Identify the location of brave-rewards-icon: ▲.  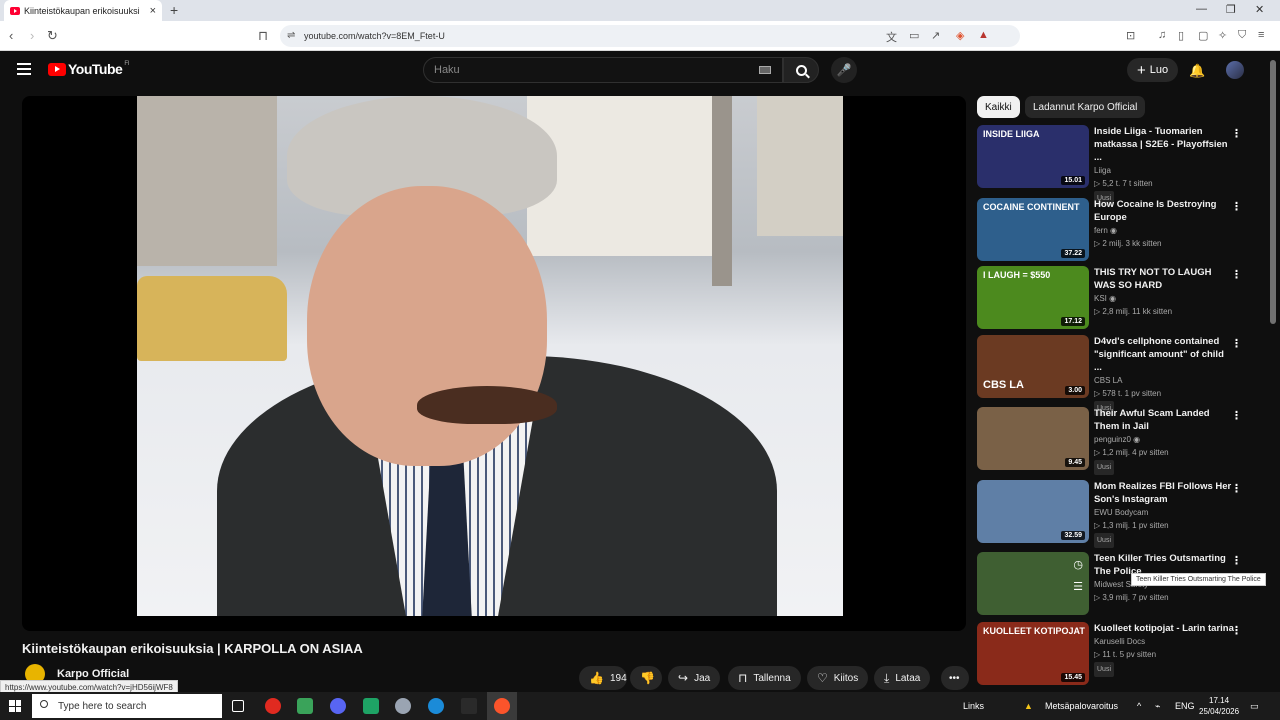
(983, 35).